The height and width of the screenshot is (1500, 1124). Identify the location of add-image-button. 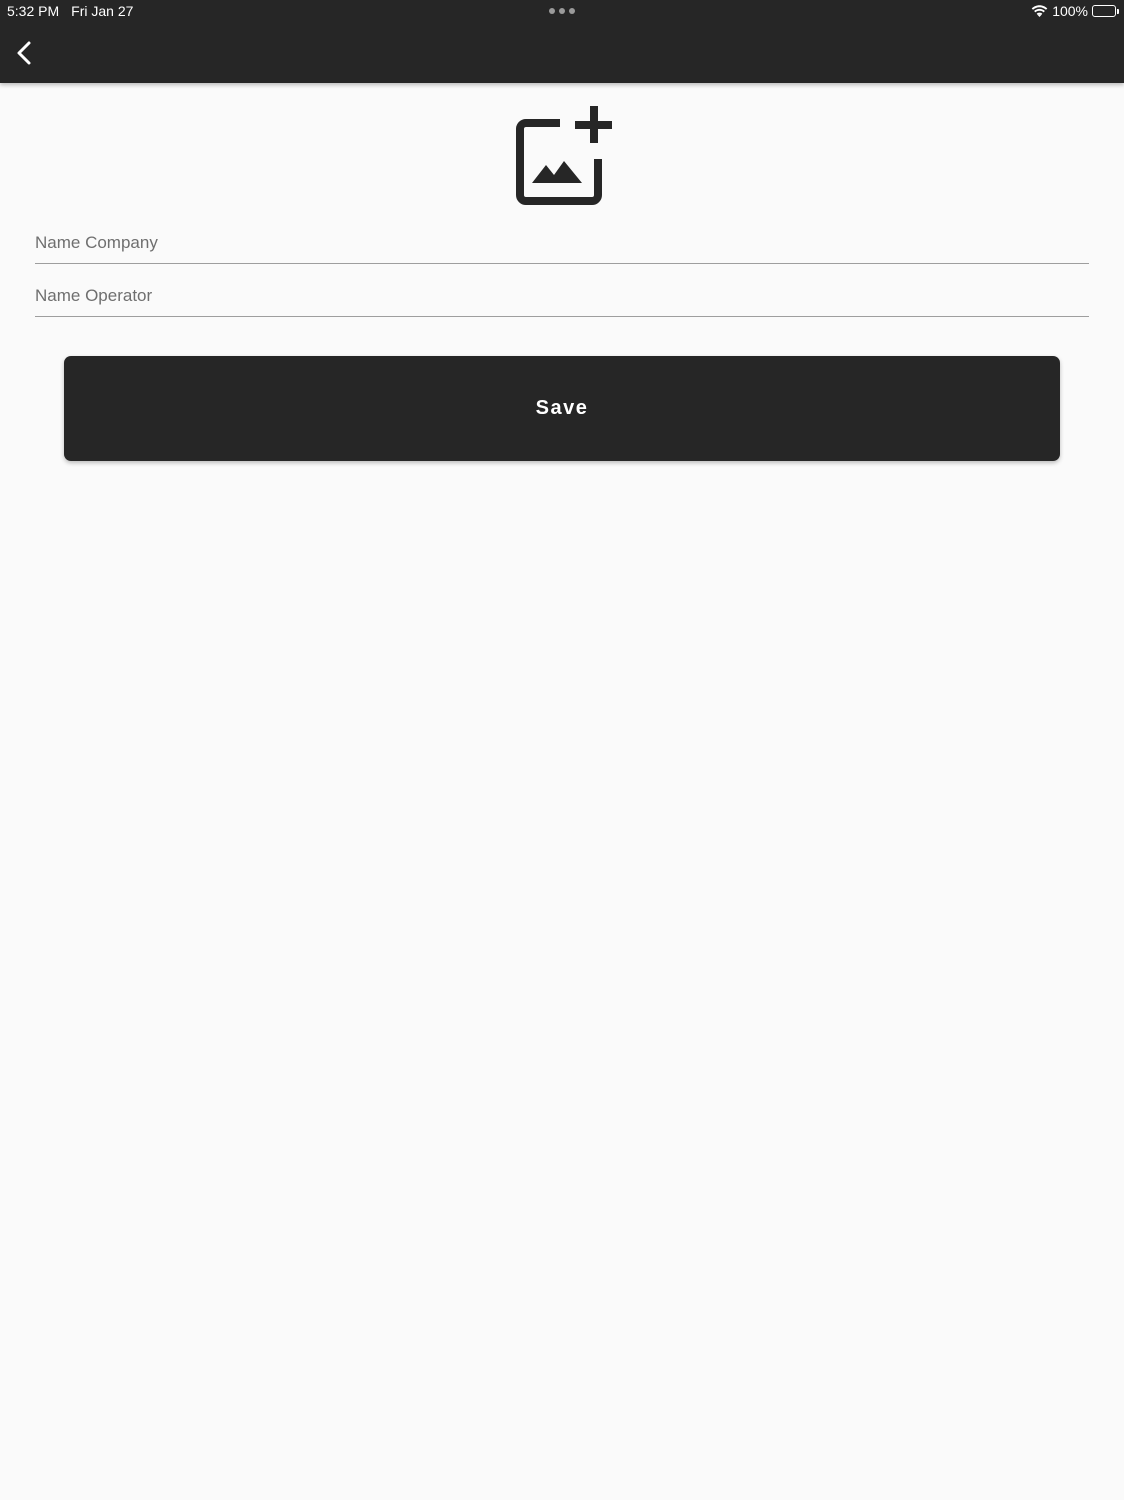
(564, 155).